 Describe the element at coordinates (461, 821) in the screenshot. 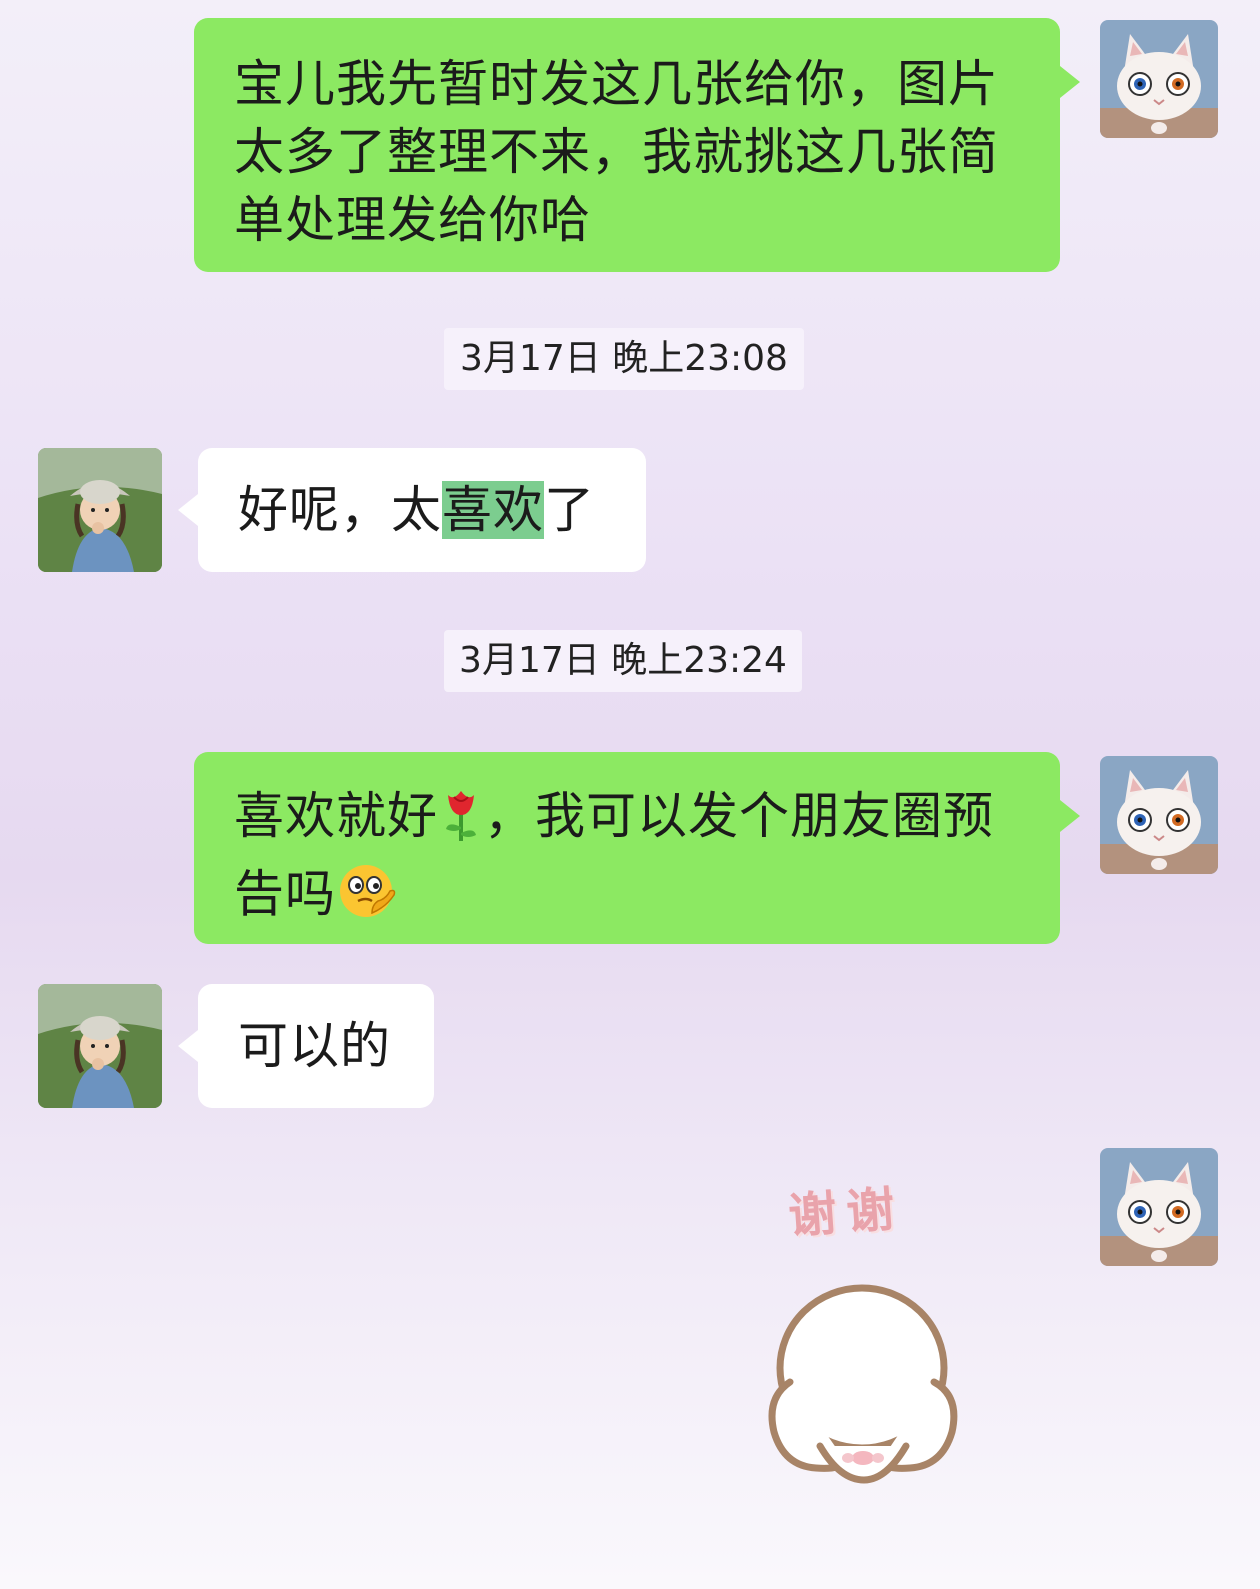

I see `rose-emoji` at that location.